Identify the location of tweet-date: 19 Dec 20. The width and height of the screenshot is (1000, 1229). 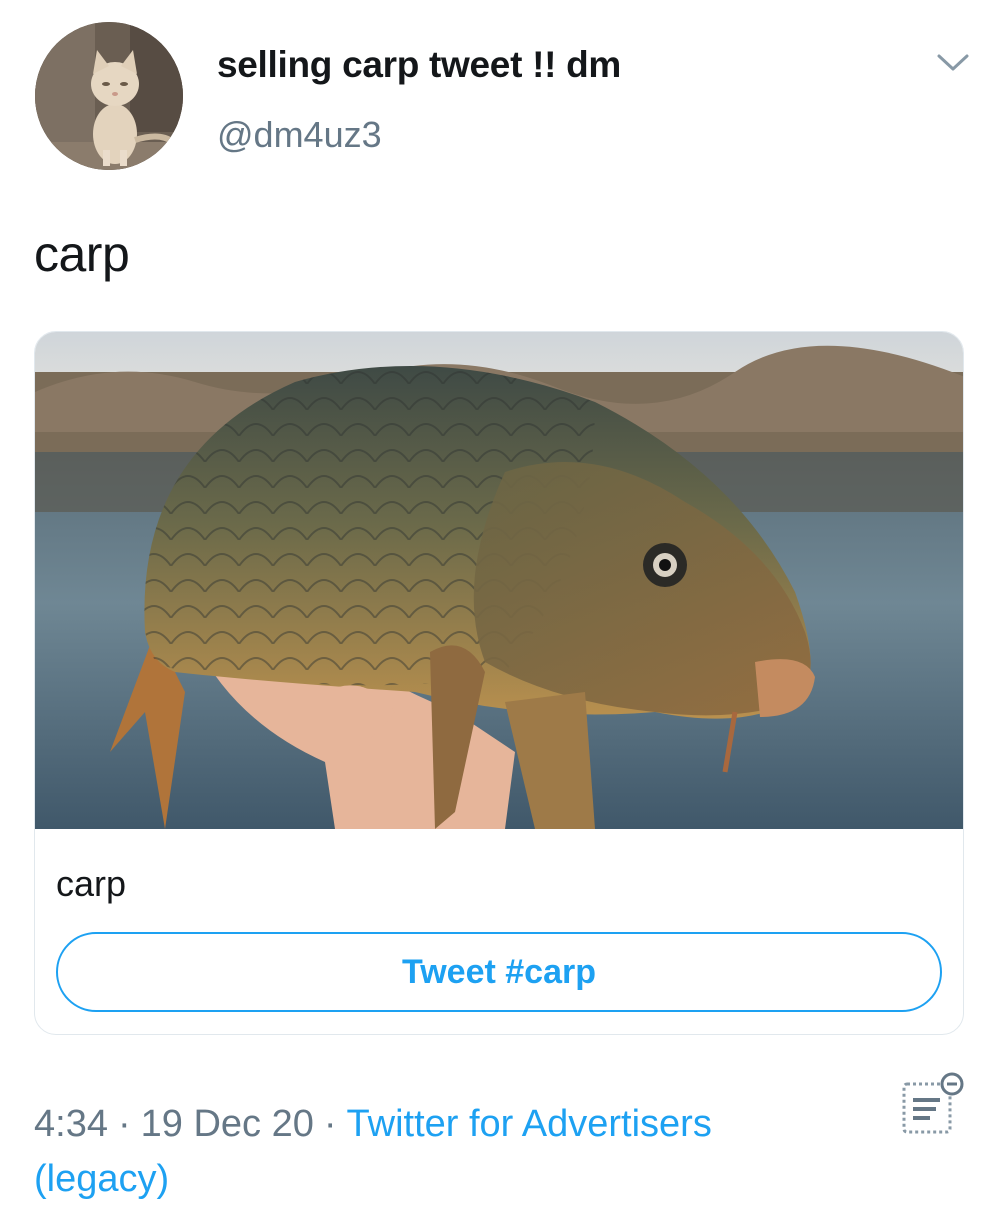
(227, 1124).